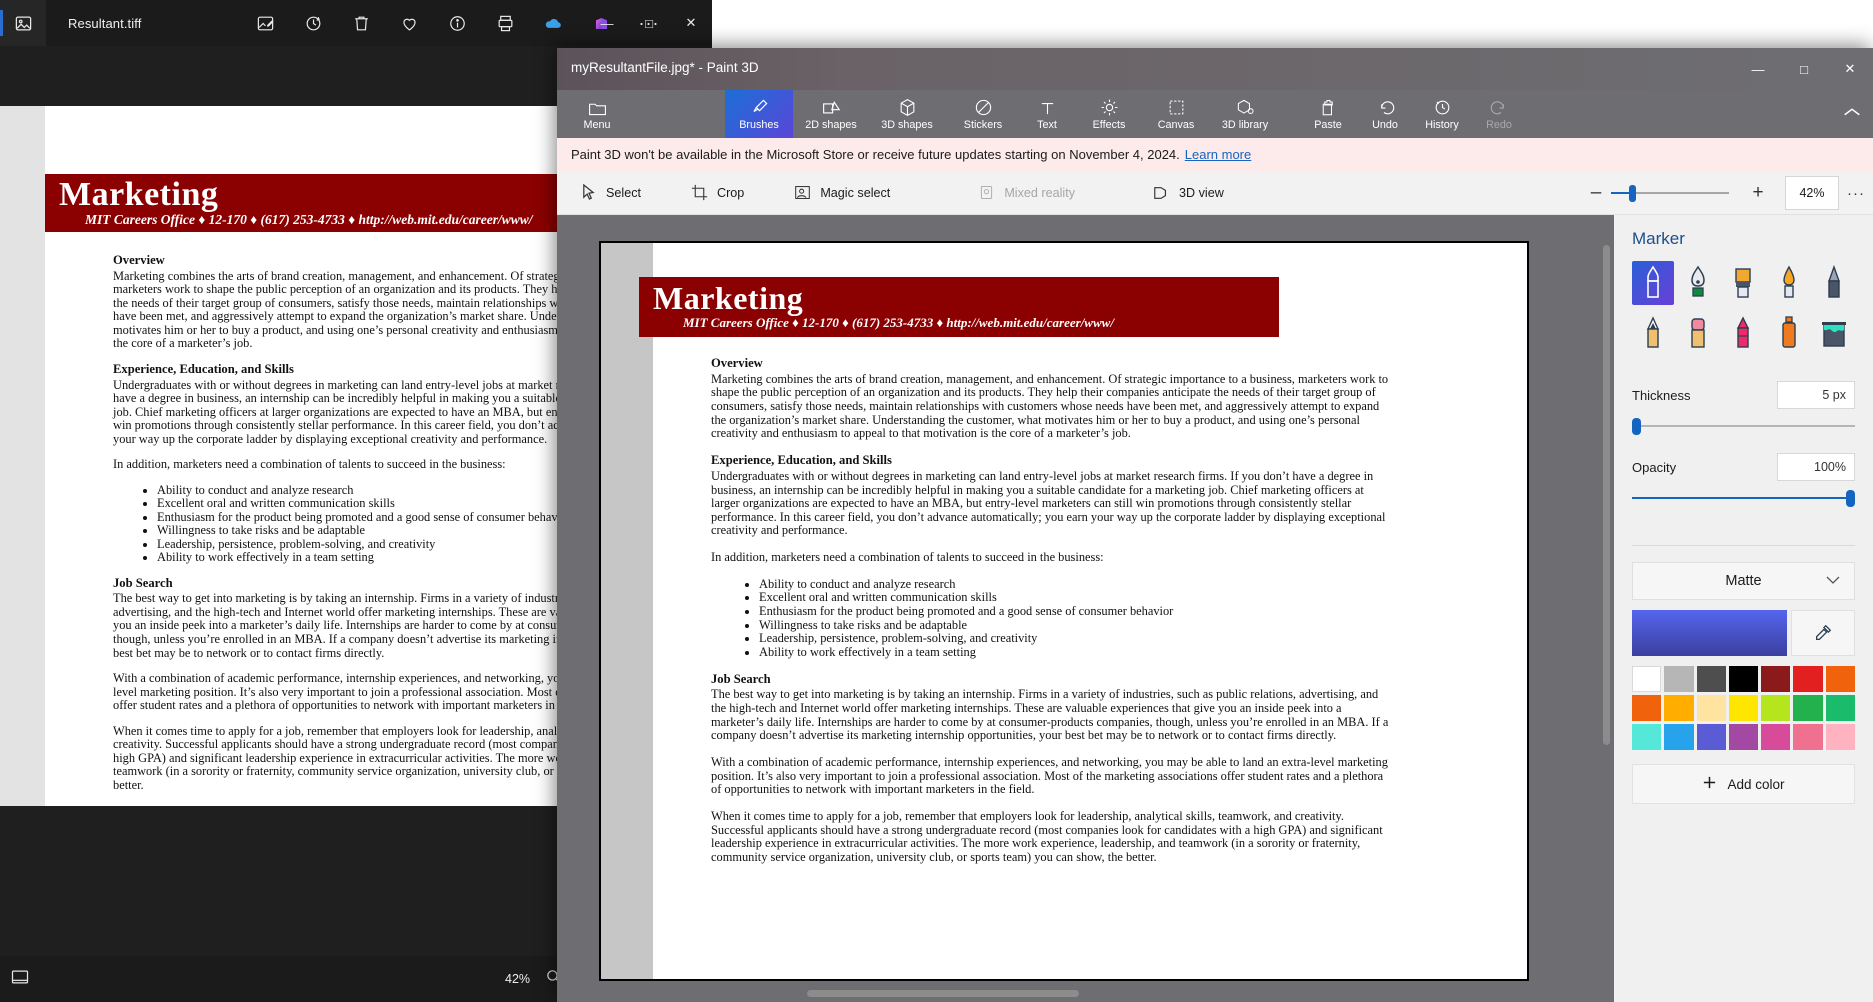 This screenshot has height=1002, width=1873. I want to click on crop-tool-button: Crop, so click(716, 193).